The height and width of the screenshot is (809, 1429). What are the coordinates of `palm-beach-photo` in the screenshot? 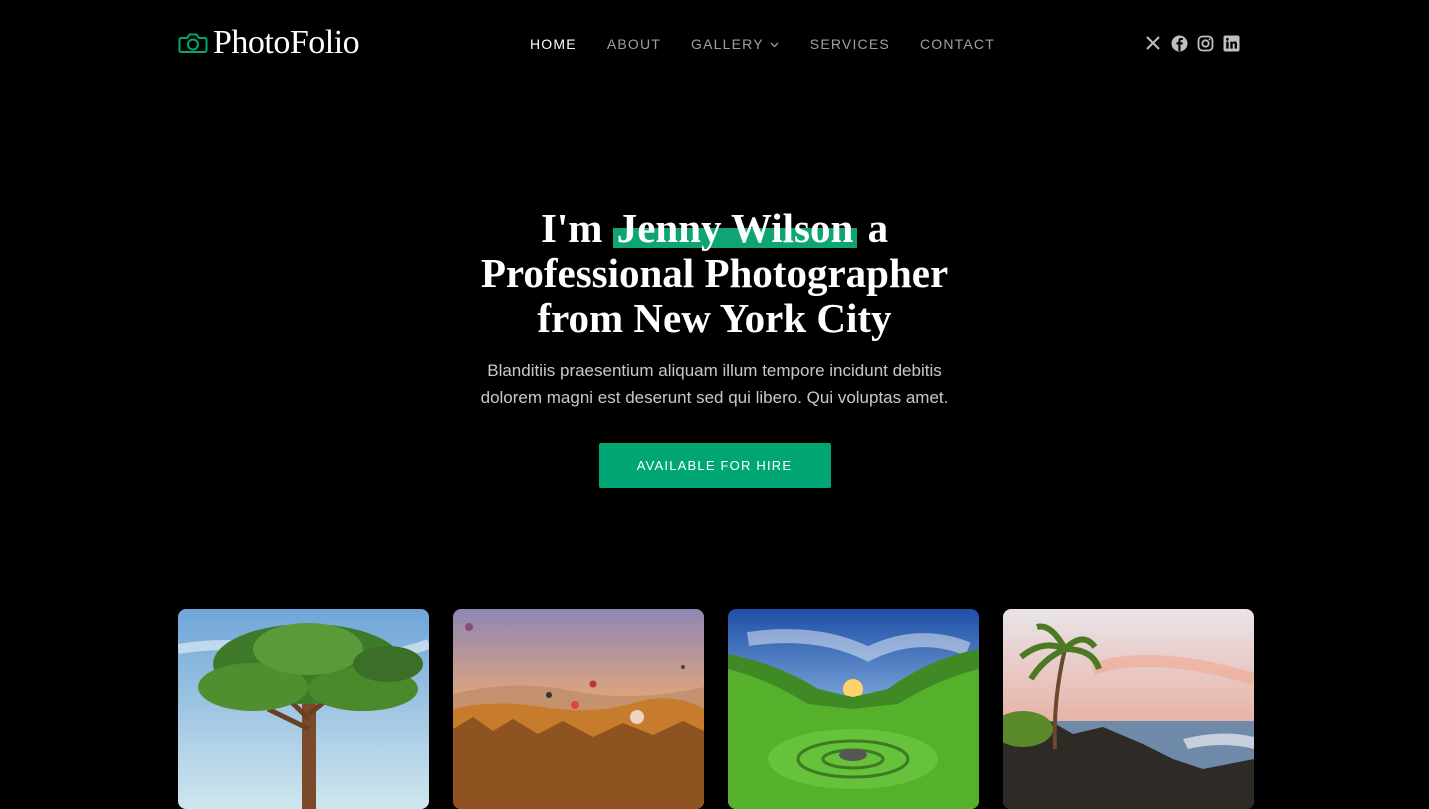 It's located at (1128, 709).